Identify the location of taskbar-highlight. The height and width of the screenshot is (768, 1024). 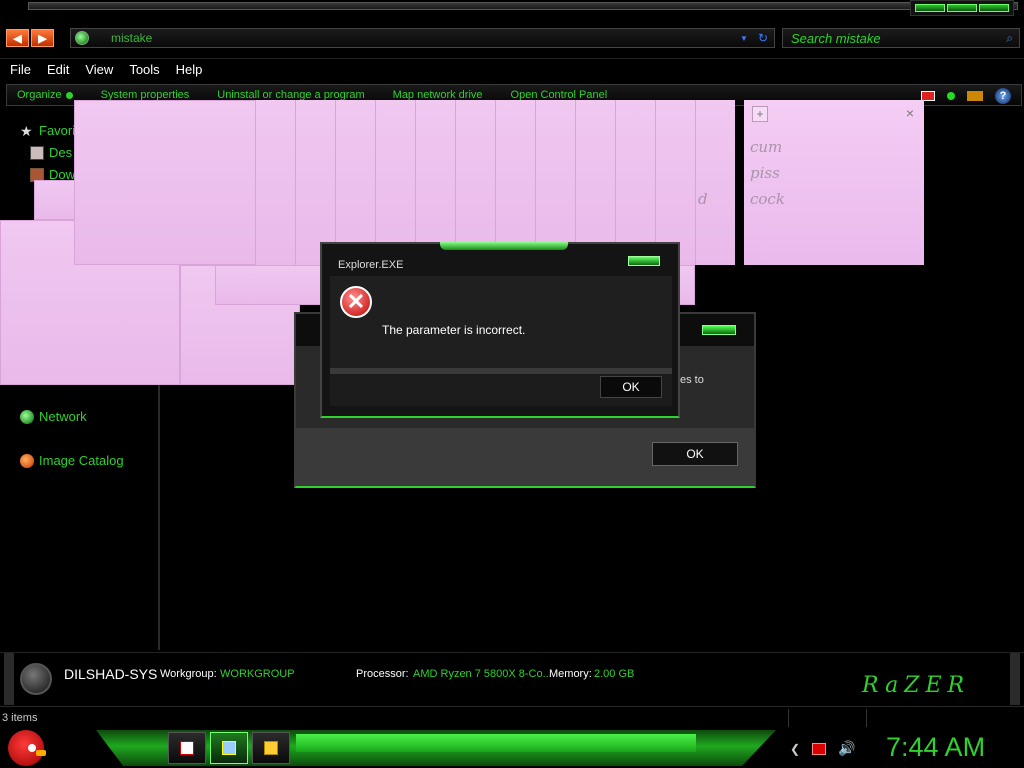
(496, 743).